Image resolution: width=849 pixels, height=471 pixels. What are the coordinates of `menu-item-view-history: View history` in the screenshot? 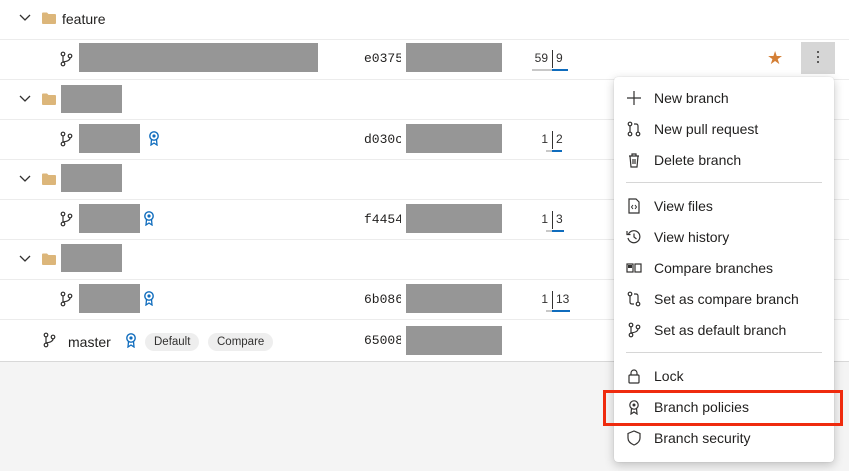 It's located at (724, 237).